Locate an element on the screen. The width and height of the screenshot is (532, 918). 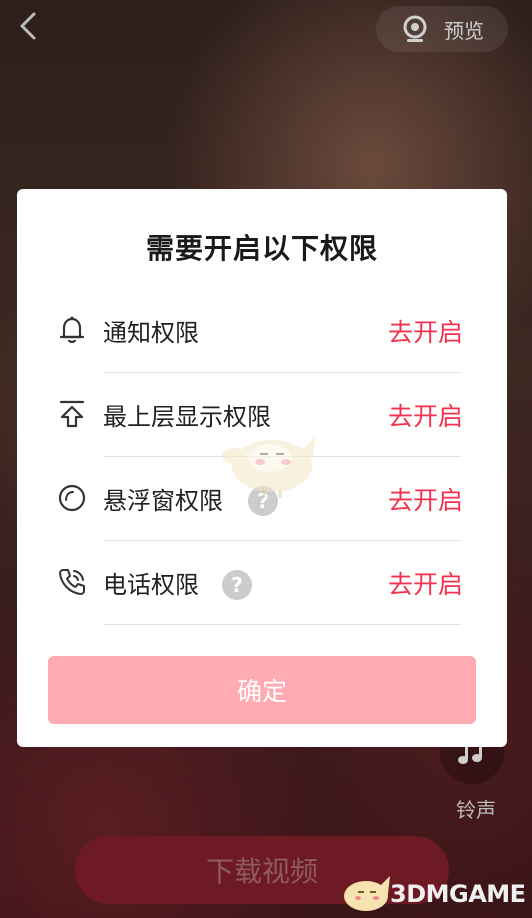
logo-mascot-icon is located at coordinates (367, 893).